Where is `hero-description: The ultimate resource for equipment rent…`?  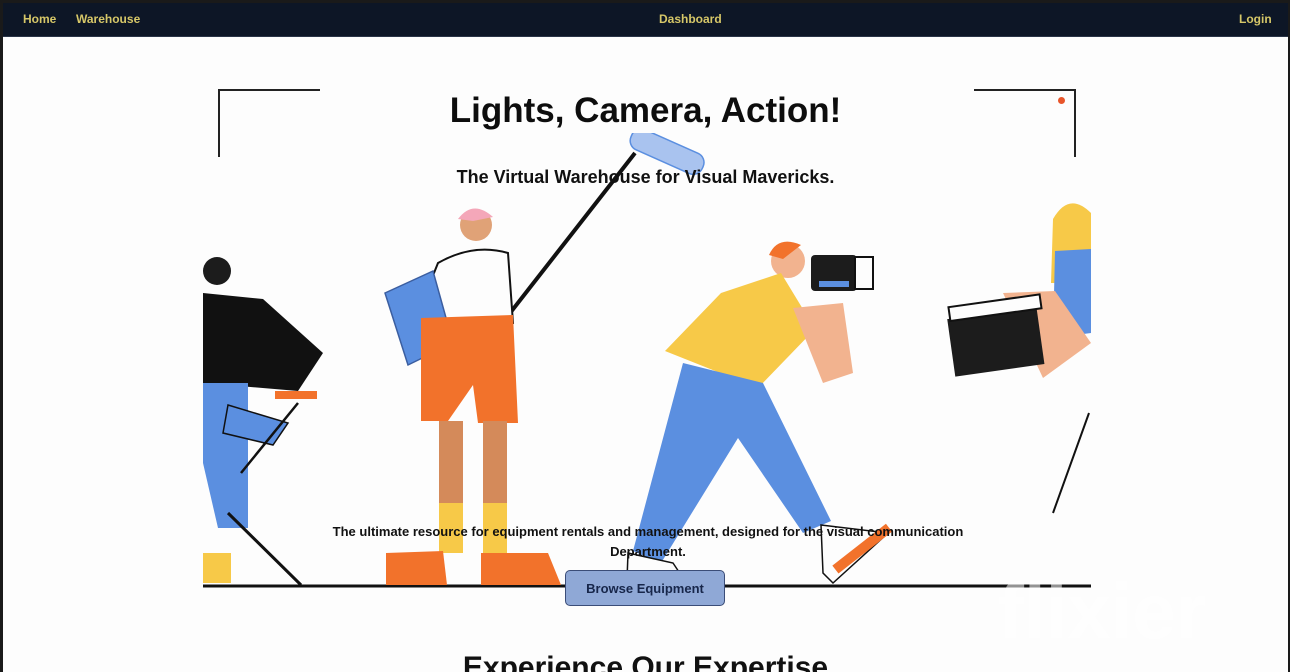 hero-description: The ultimate resource for equipment rent… is located at coordinates (648, 541).